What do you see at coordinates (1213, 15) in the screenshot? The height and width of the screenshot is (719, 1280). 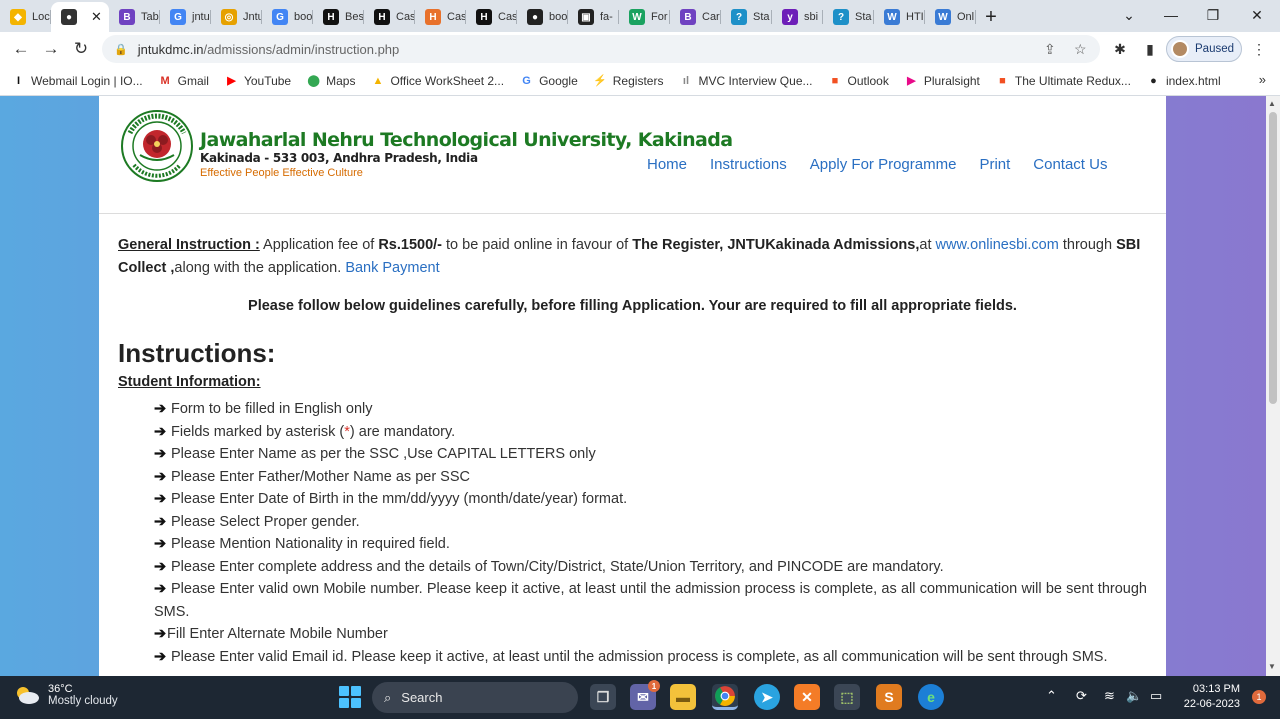 I see `maximize-button: ❐` at bounding box center [1213, 15].